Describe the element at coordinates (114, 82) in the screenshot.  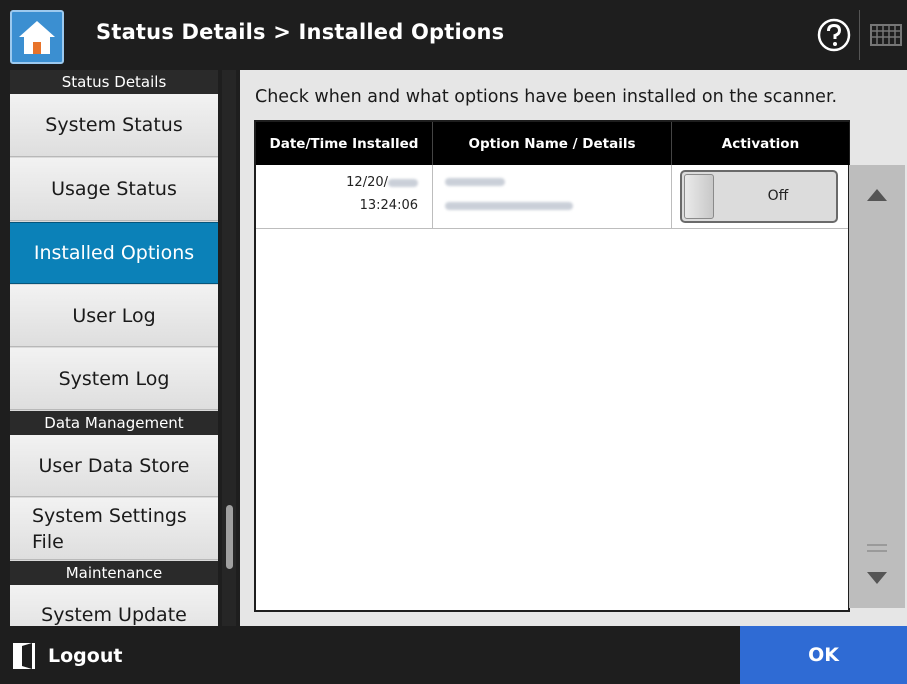
I see `section-header-status-details: Status Details` at that location.